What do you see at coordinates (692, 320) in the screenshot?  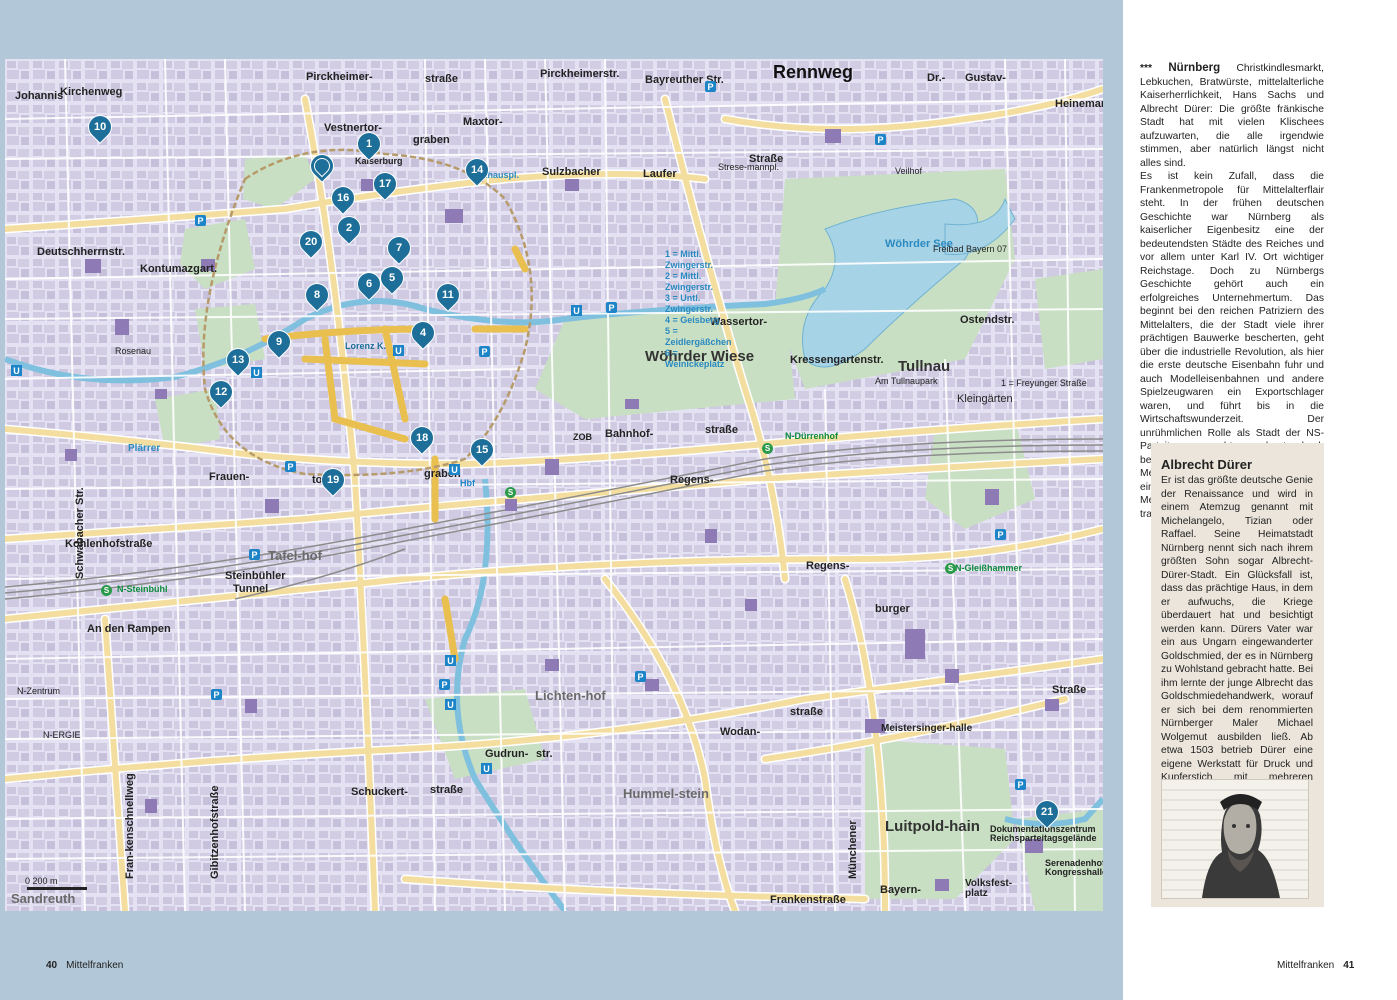 I see `legend-item: 4 = Geisberg` at bounding box center [692, 320].